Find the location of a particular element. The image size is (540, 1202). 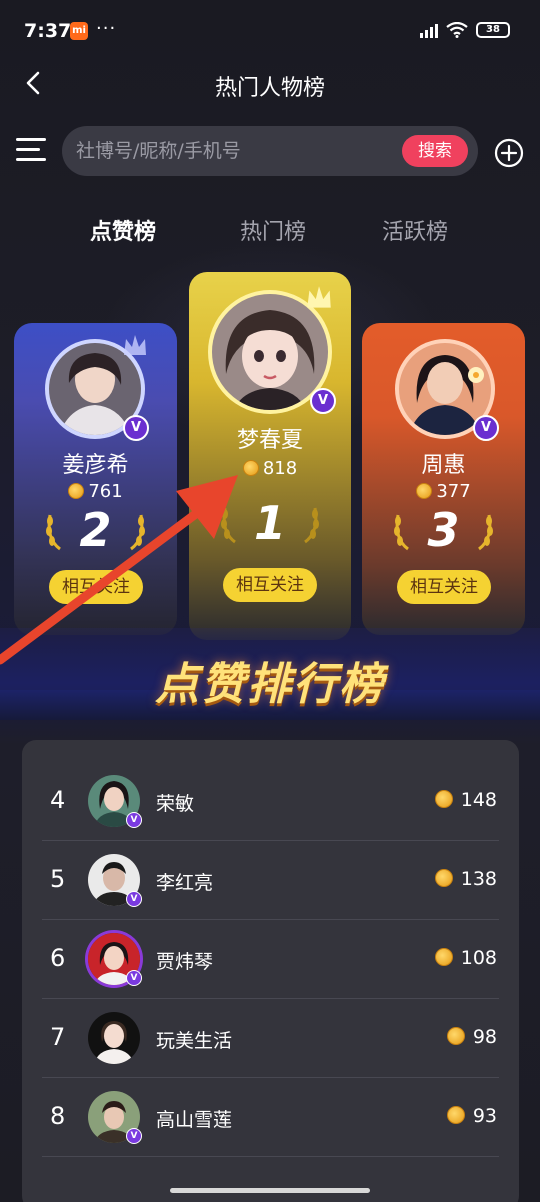

menu-button is located at coordinates (31, 151).